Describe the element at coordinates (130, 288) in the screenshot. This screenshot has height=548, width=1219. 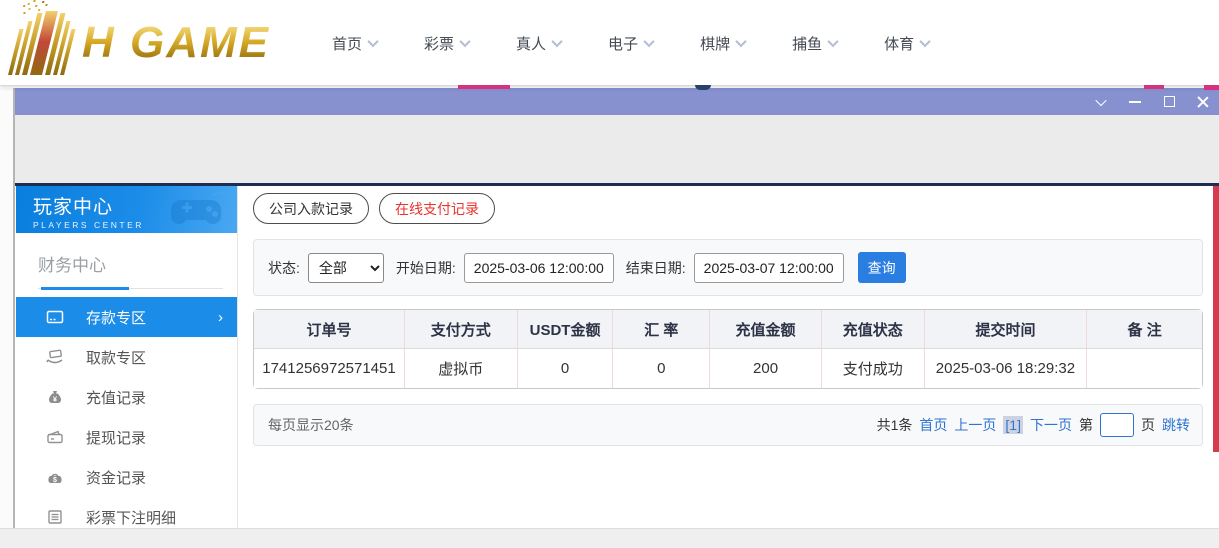
I see `section-divider` at that location.